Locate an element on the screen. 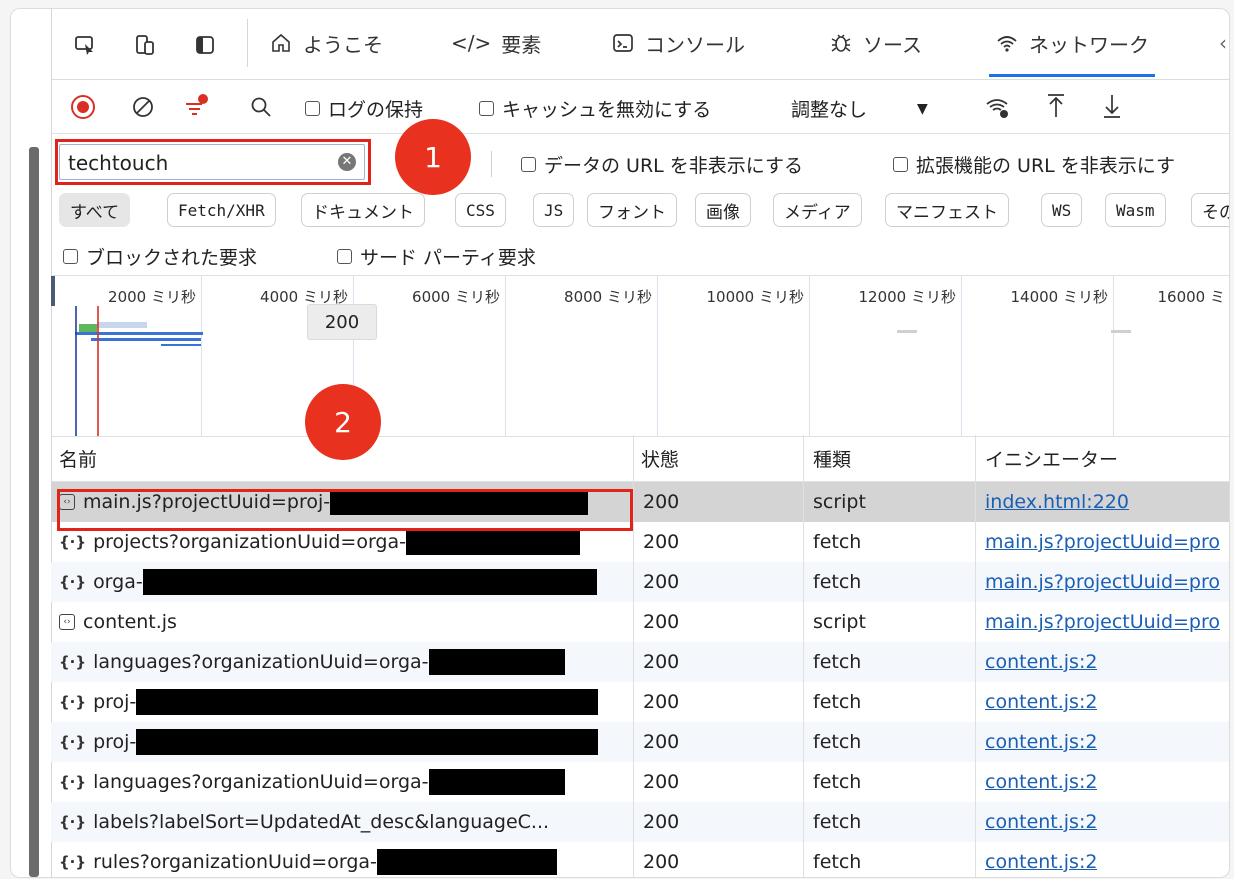 The image size is (1234, 879). type-filter-js: JS is located at coordinates (554, 210).